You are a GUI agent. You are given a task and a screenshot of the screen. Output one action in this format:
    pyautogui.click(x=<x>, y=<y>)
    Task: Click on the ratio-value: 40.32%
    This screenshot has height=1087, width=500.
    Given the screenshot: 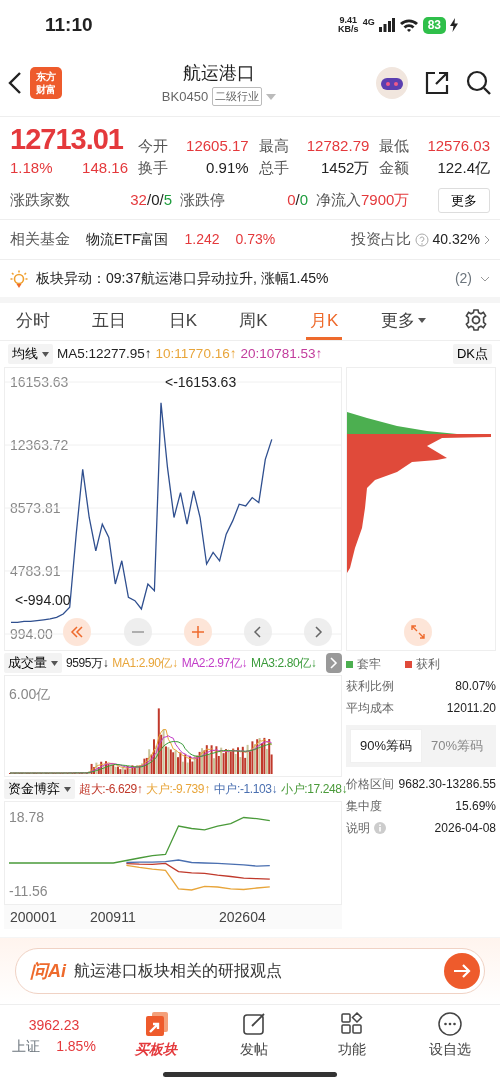 What is the action you would take?
    pyautogui.click(x=456, y=239)
    